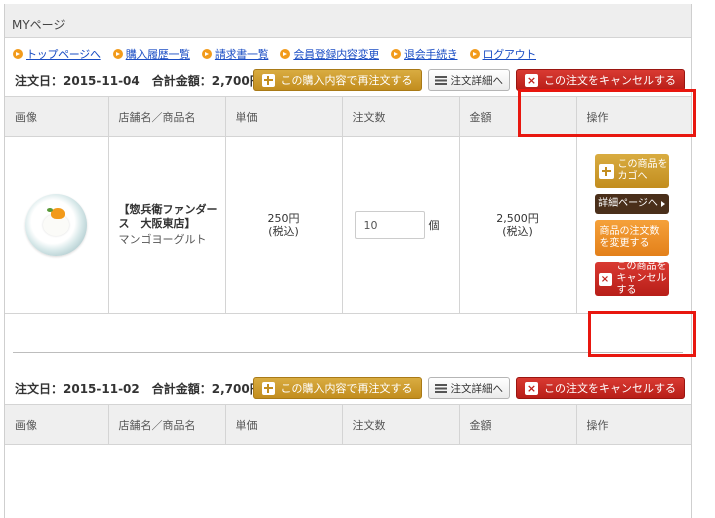 The width and height of the screenshot is (715, 518). I want to click on nav-withdraw-link: 退会手続き, so click(424, 54).